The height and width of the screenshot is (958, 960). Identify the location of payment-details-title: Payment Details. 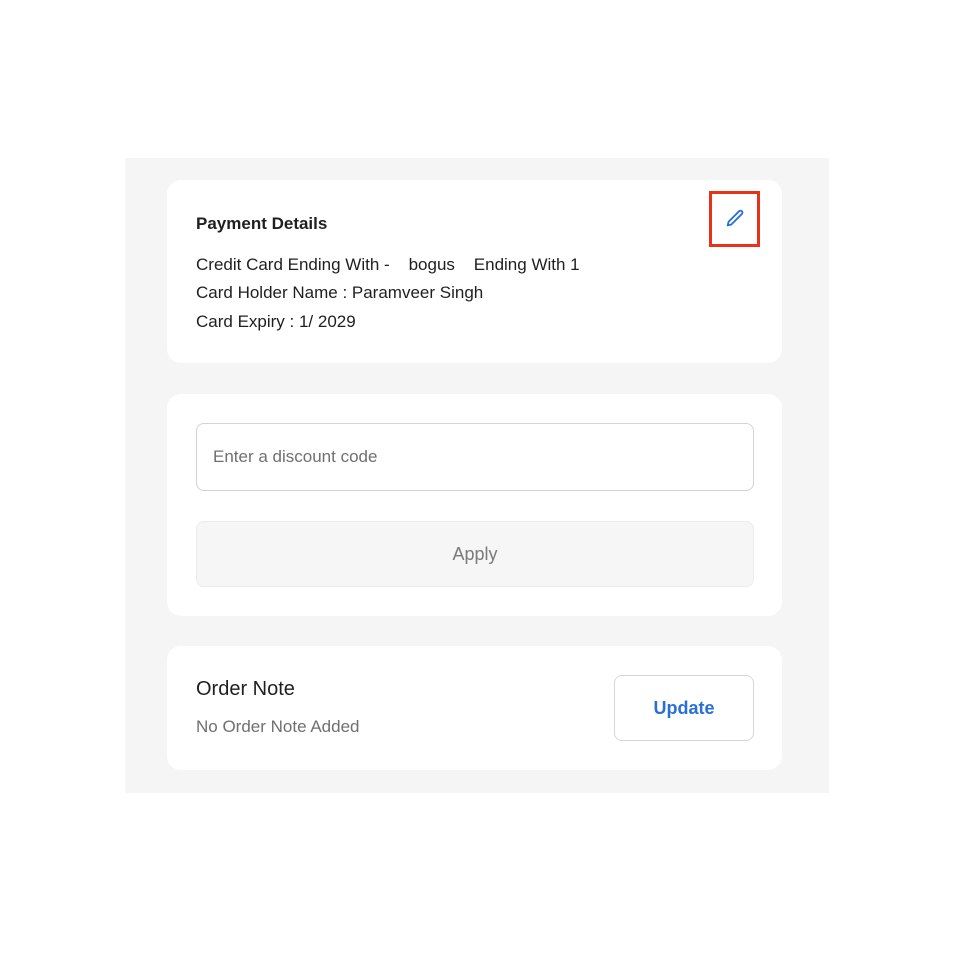
(262, 223).